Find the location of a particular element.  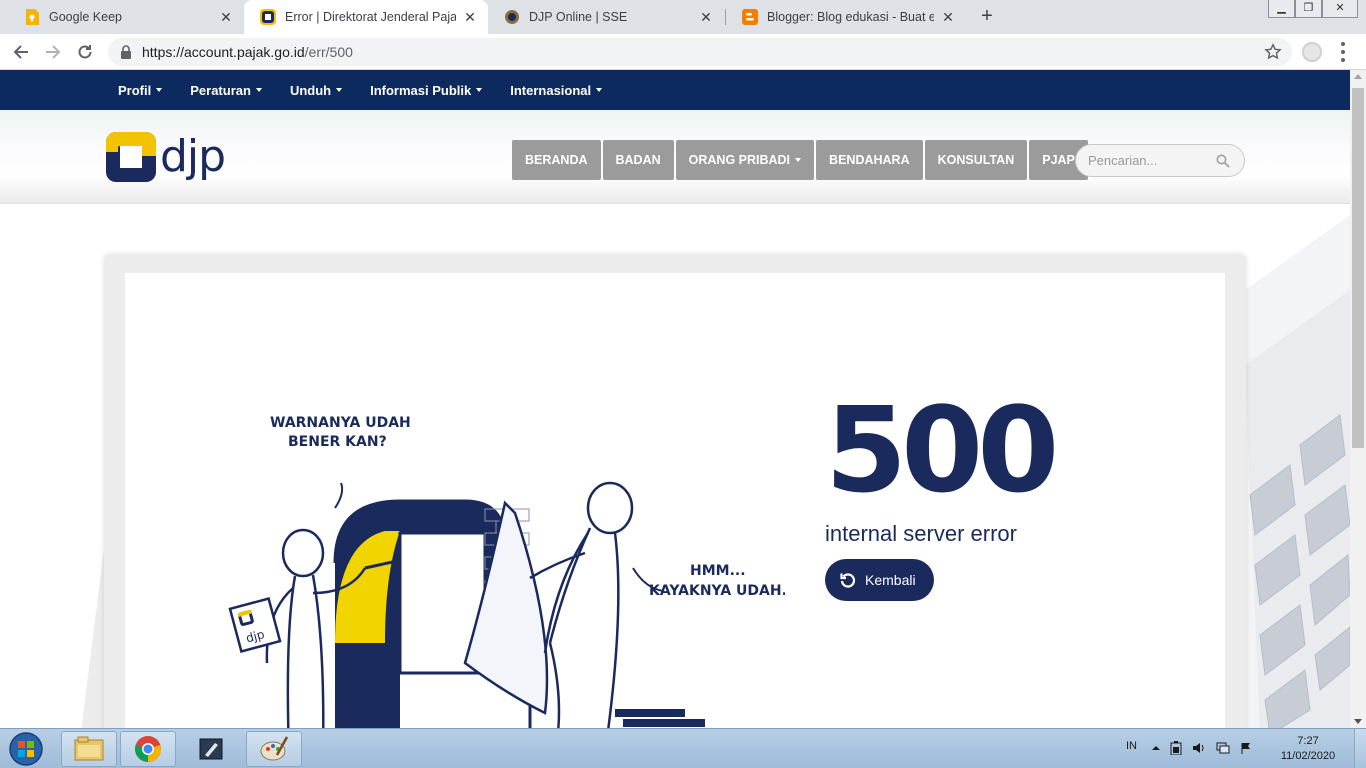

search-icon is located at coordinates (1223, 161).